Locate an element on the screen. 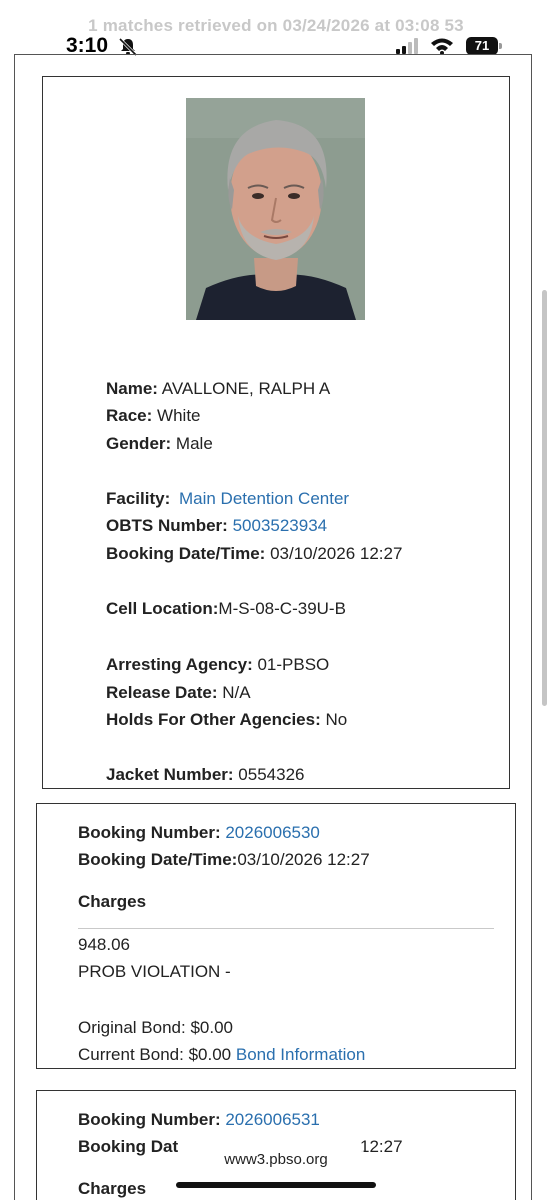 Image resolution: width=552 pixels, height=1200 pixels. scrollbar is located at coordinates (544, 498).